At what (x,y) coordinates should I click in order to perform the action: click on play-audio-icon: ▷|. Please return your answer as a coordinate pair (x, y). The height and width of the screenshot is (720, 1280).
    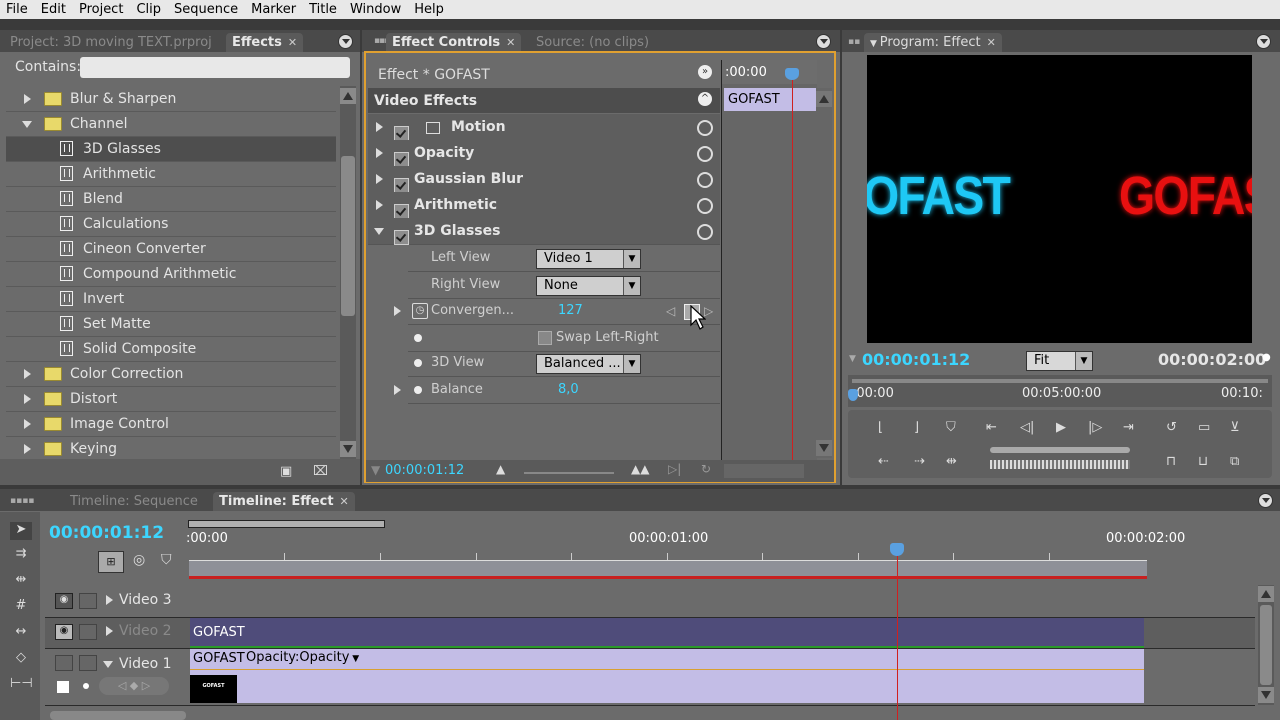
    Looking at the image, I should click on (674, 469).